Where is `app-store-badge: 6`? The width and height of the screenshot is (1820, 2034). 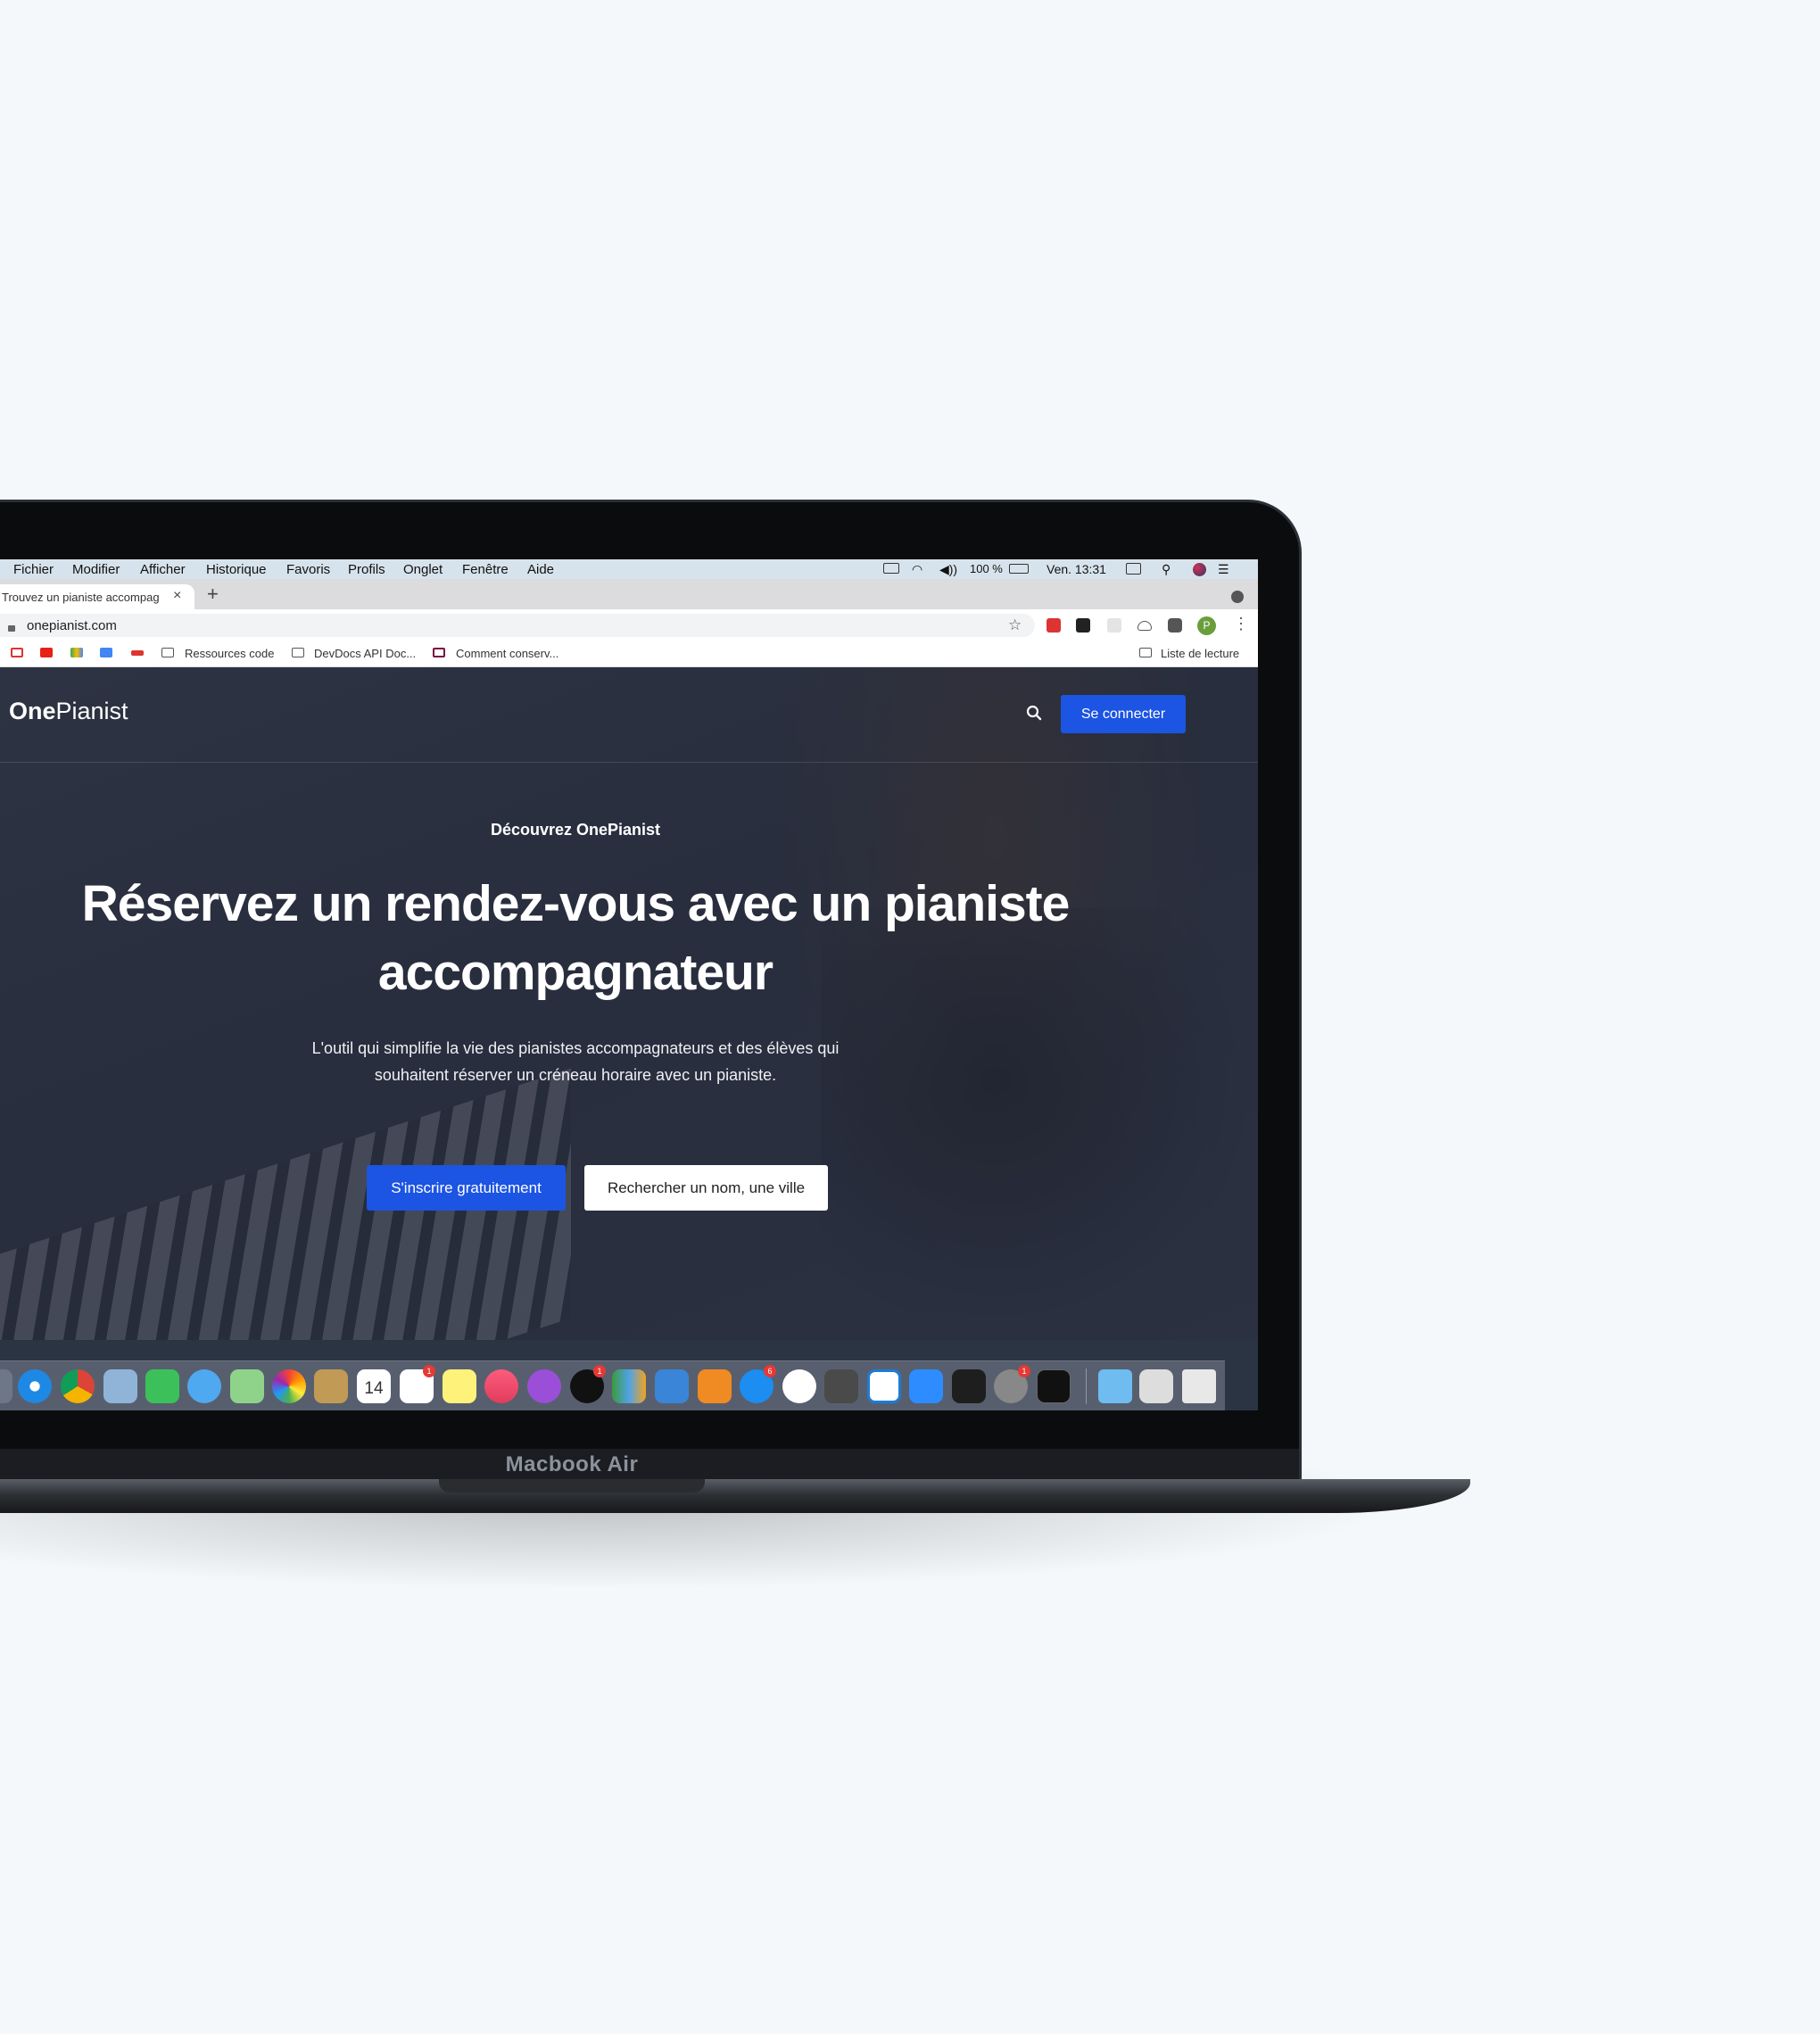
app-store-badge: 6 is located at coordinates (770, 1371).